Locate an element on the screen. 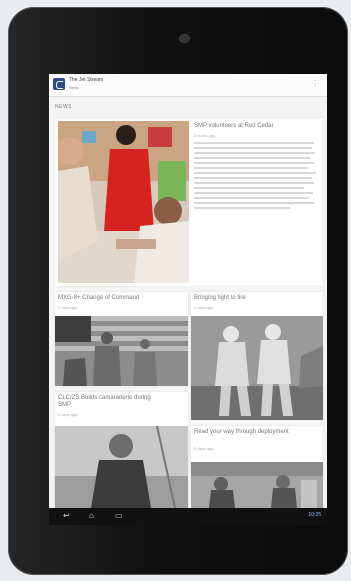 The height and width of the screenshot is (581, 351). app-bar: The Jet Stream News ⋮ is located at coordinates (188, 85).